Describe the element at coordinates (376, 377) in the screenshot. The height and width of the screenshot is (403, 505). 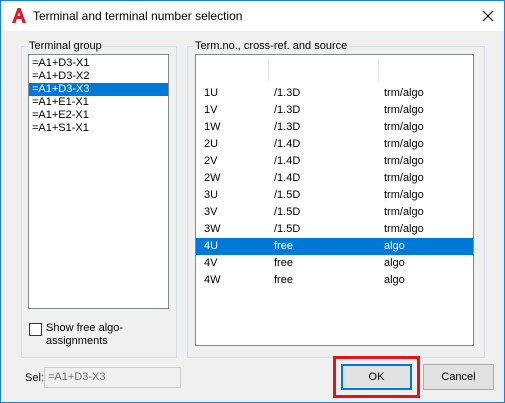
I see `ok-button: OK` at that location.